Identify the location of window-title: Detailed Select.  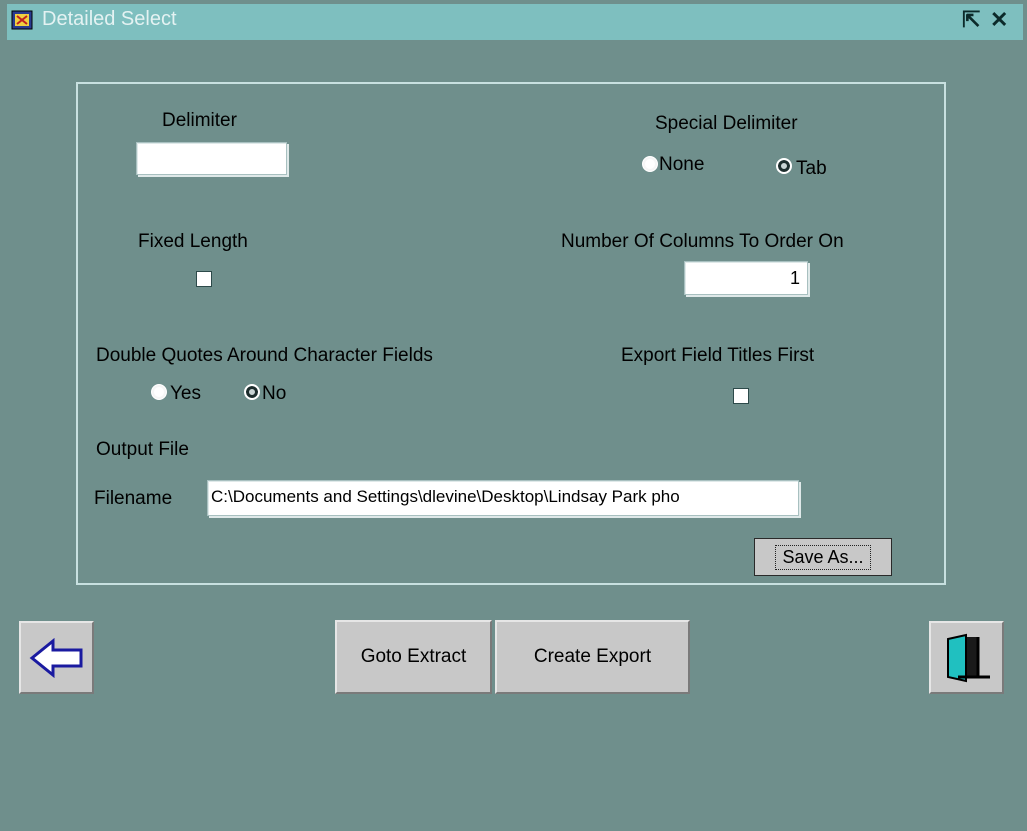
(109, 19).